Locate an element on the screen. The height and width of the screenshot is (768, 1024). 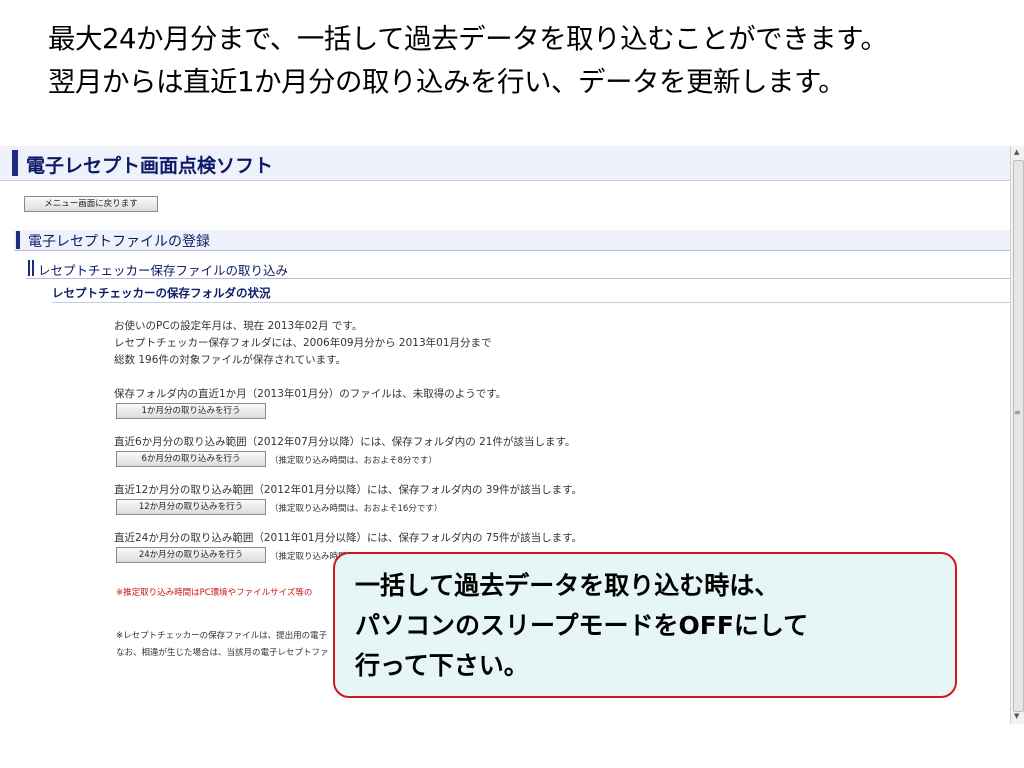
slide-heading-line-2: 翌月からは直近1か月分の取り込みを行い、データを更新します。 is located at coordinates (447, 82).